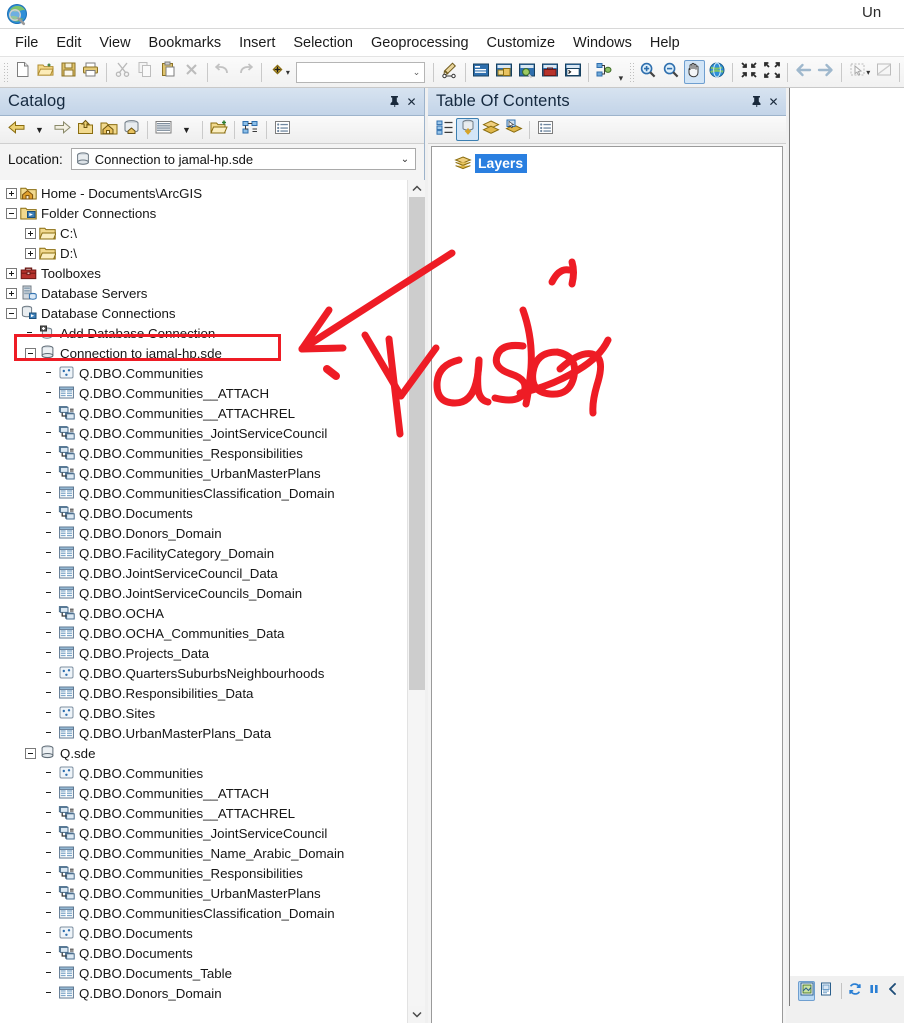 Image resolution: width=904 pixels, height=1023 pixels. What do you see at coordinates (277, 72) in the screenshot?
I see `add-data-button` at bounding box center [277, 72].